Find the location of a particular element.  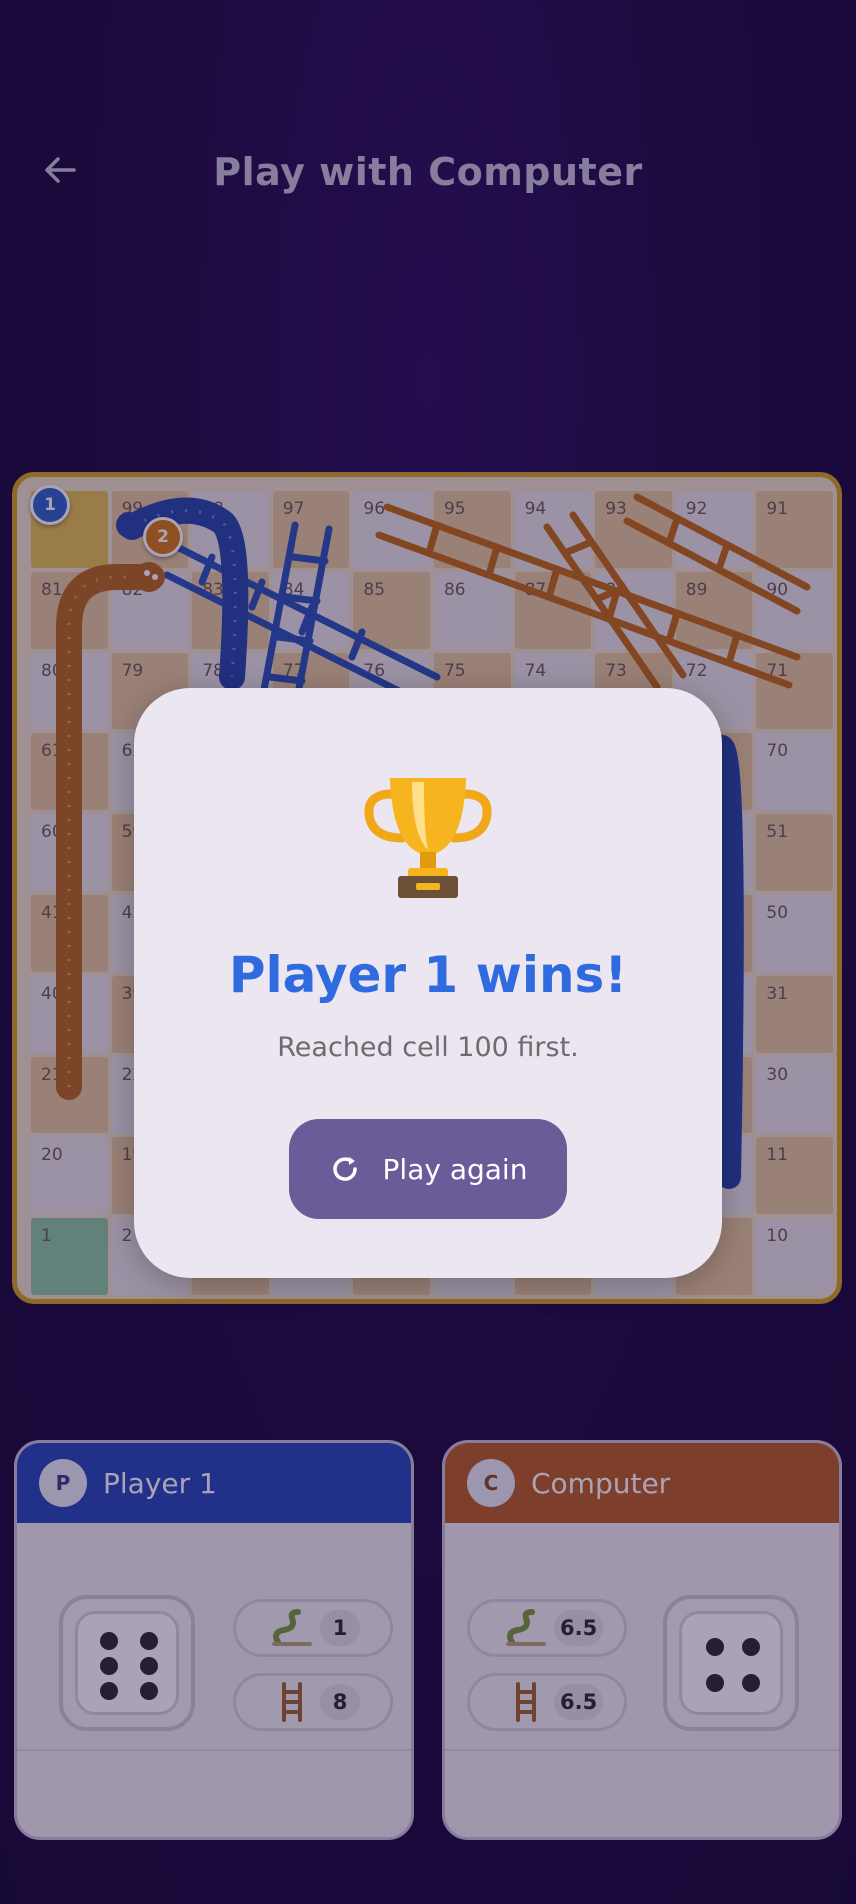

trophy-icon is located at coordinates (428, 838).